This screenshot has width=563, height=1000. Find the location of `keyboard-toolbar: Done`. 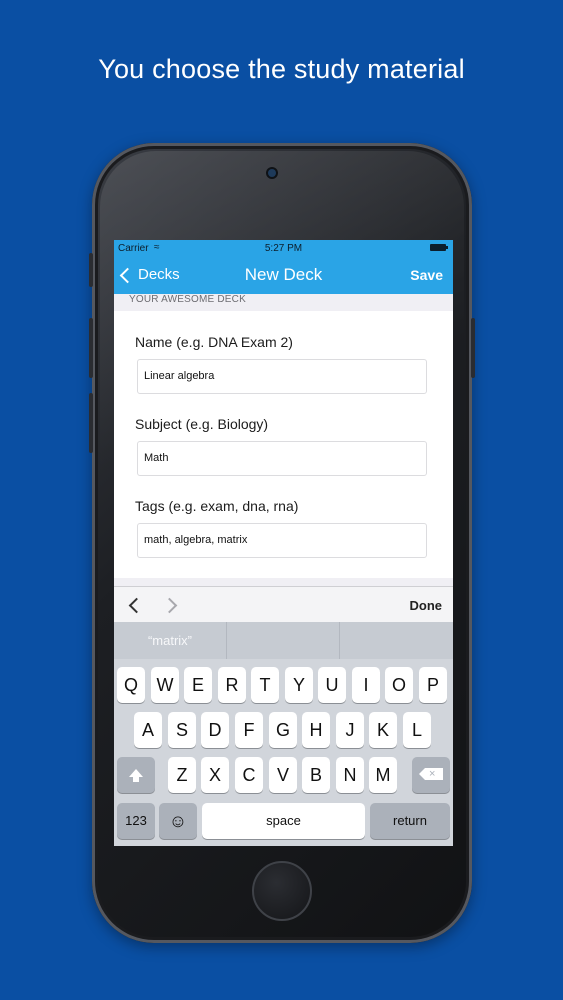

keyboard-toolbar: Done is located at coordinates (283, 604).